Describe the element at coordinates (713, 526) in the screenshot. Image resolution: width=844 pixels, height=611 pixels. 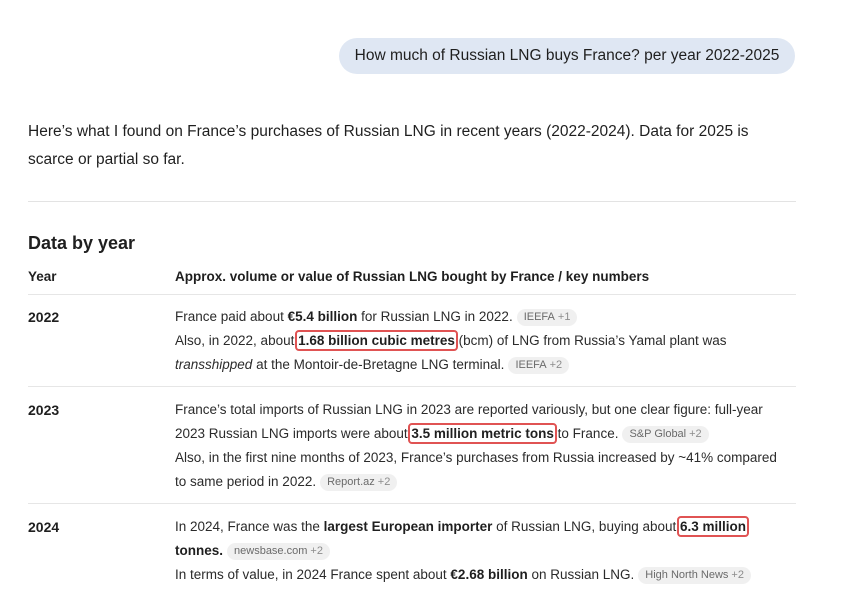
I see `highlighted-figure: 6.3 million` at that location.